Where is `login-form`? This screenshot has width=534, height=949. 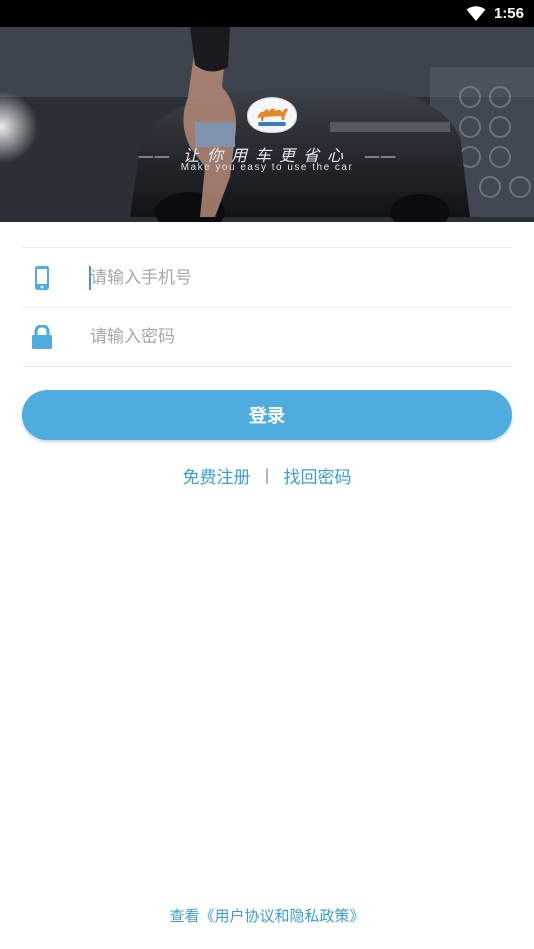
login-form is located at coordinates (267, 307).